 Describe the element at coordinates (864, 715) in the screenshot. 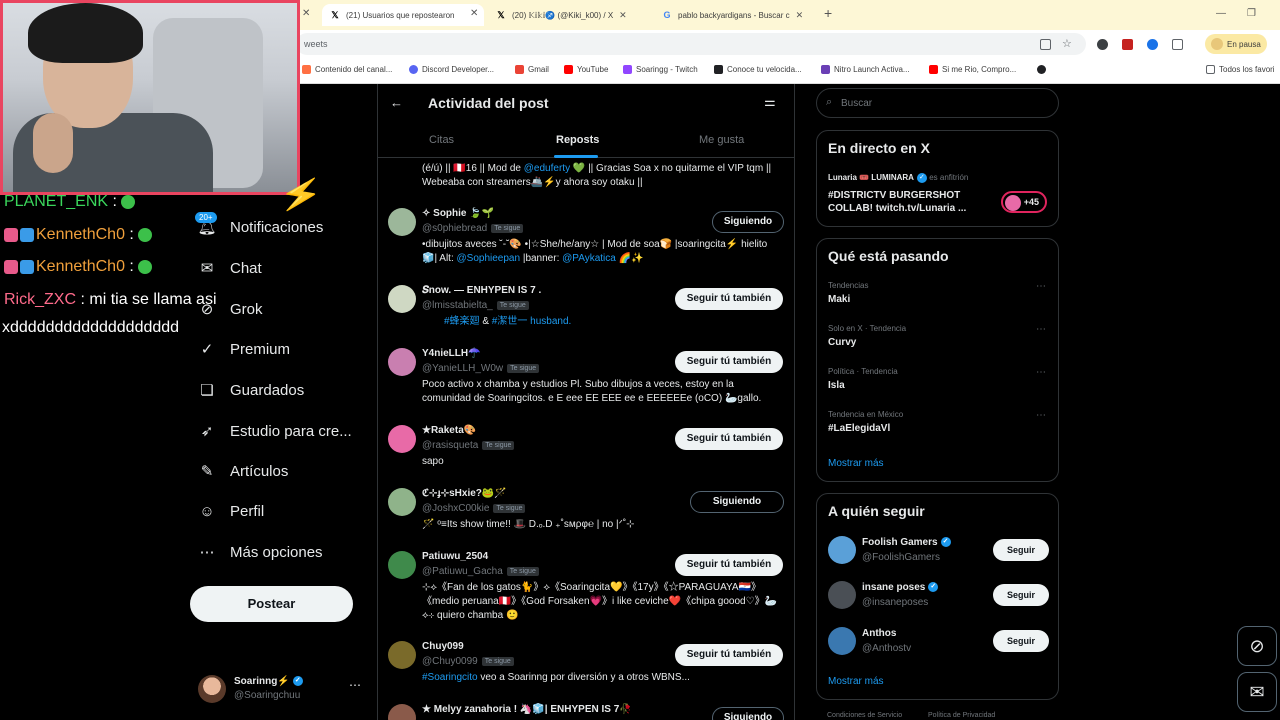

I see `footer-link: Condiciones de Servicio` at that location.